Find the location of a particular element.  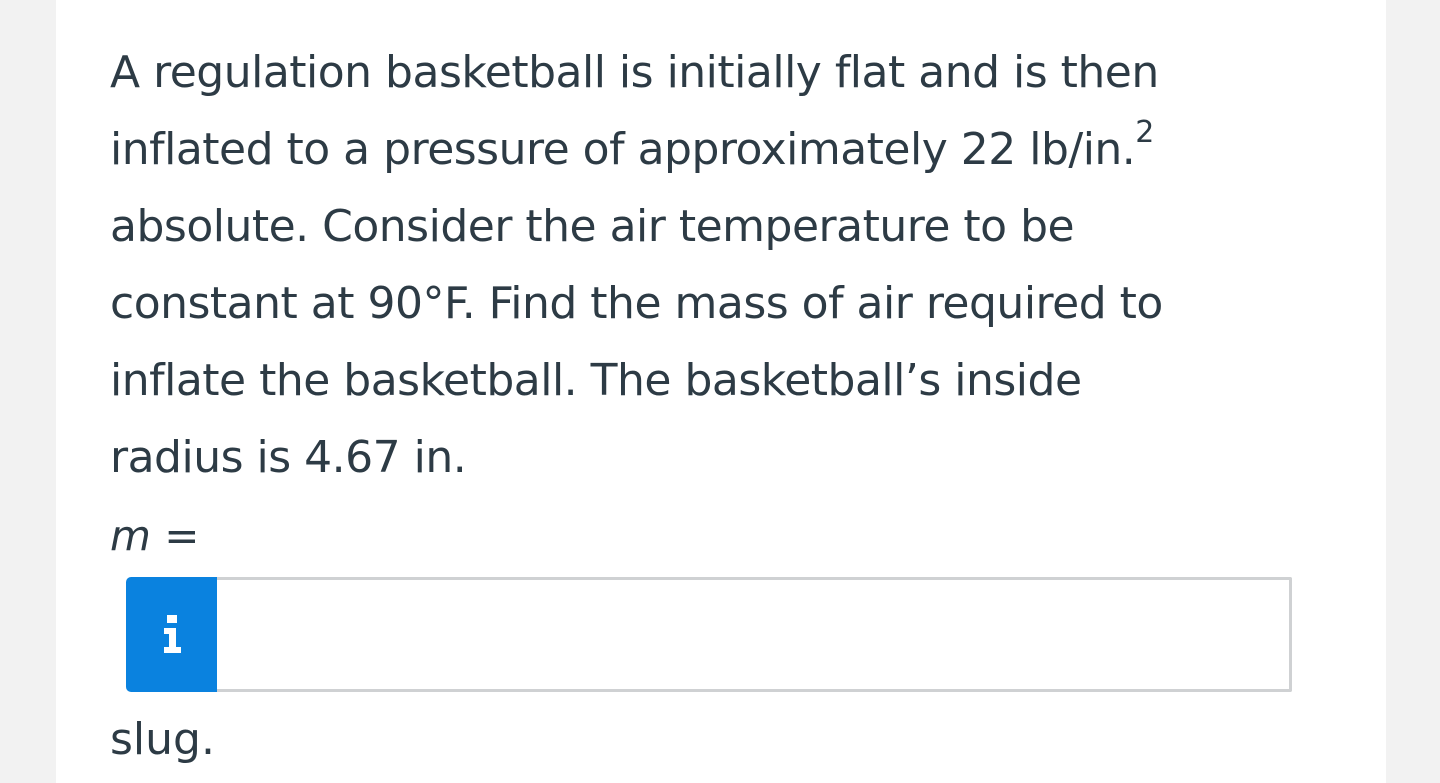

answer-input is located at coordinates (754, 634).